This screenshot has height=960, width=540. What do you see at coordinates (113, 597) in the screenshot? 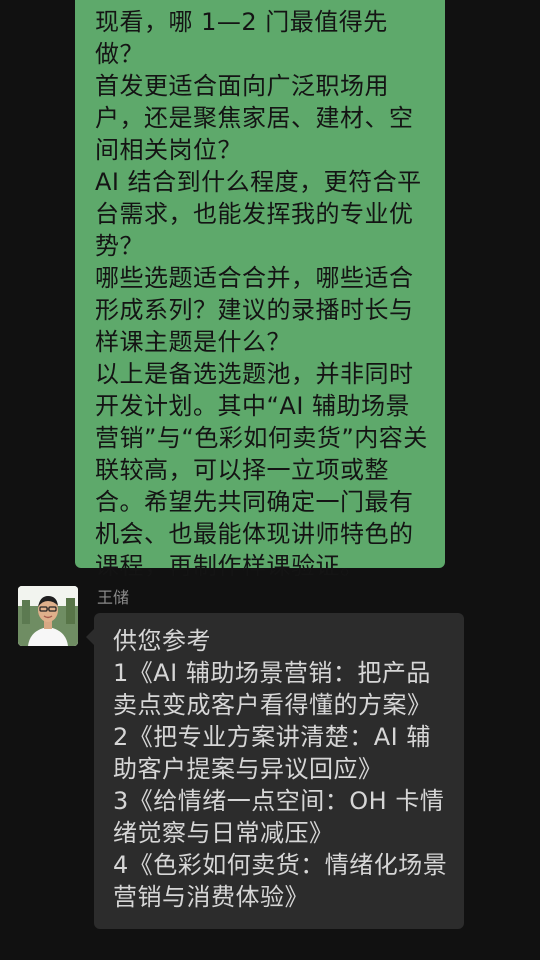
I see `sender-name: 王储` at bounding box center [113, 597].